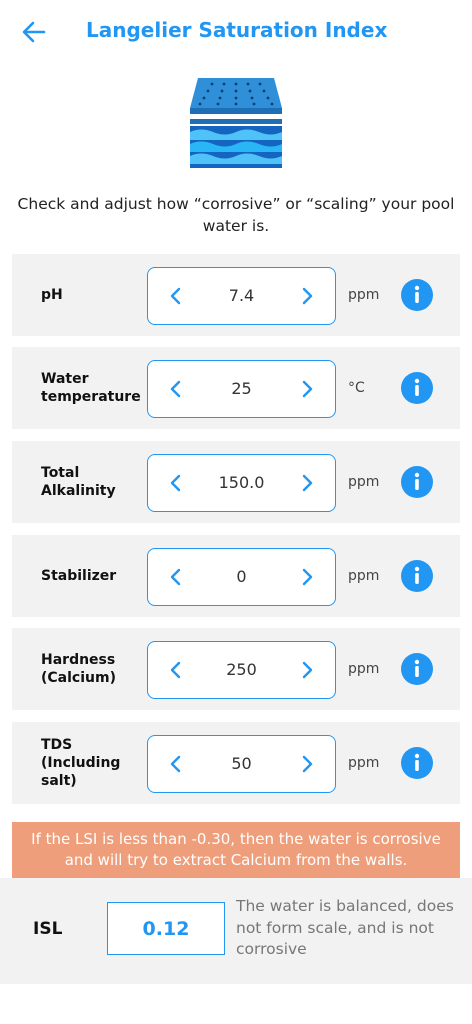 This screenshot has width=472, height=1024. Describe the element at coordinates (166, 928) in the screenshot. I see `result-value: 0.12` at that location.